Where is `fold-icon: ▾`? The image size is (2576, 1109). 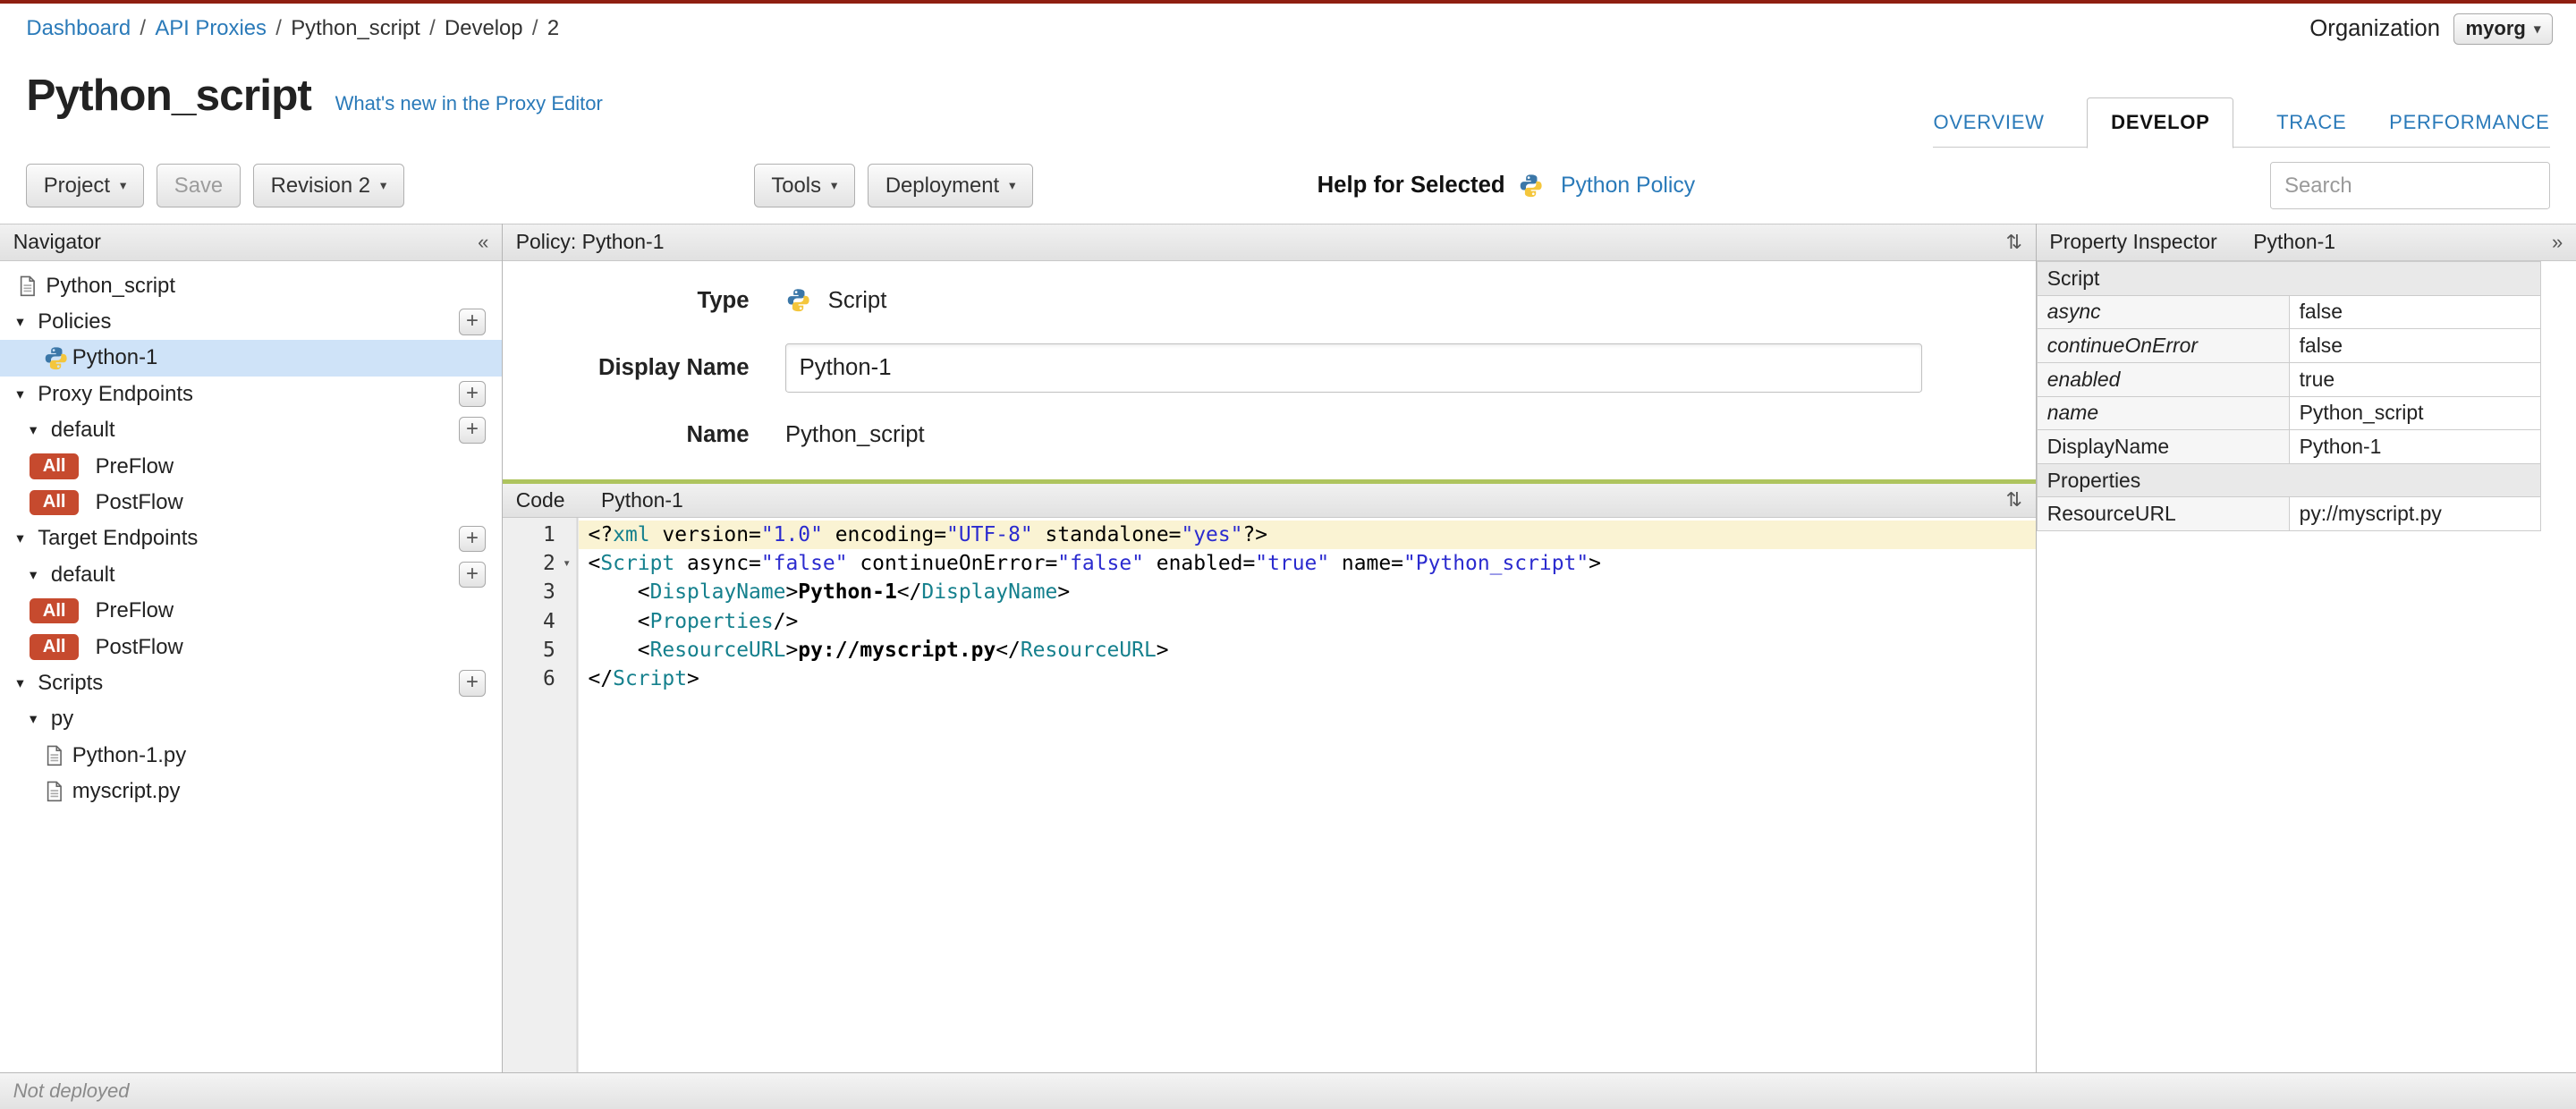
fold-icon: ▾ is located at coordinates (567, 564).